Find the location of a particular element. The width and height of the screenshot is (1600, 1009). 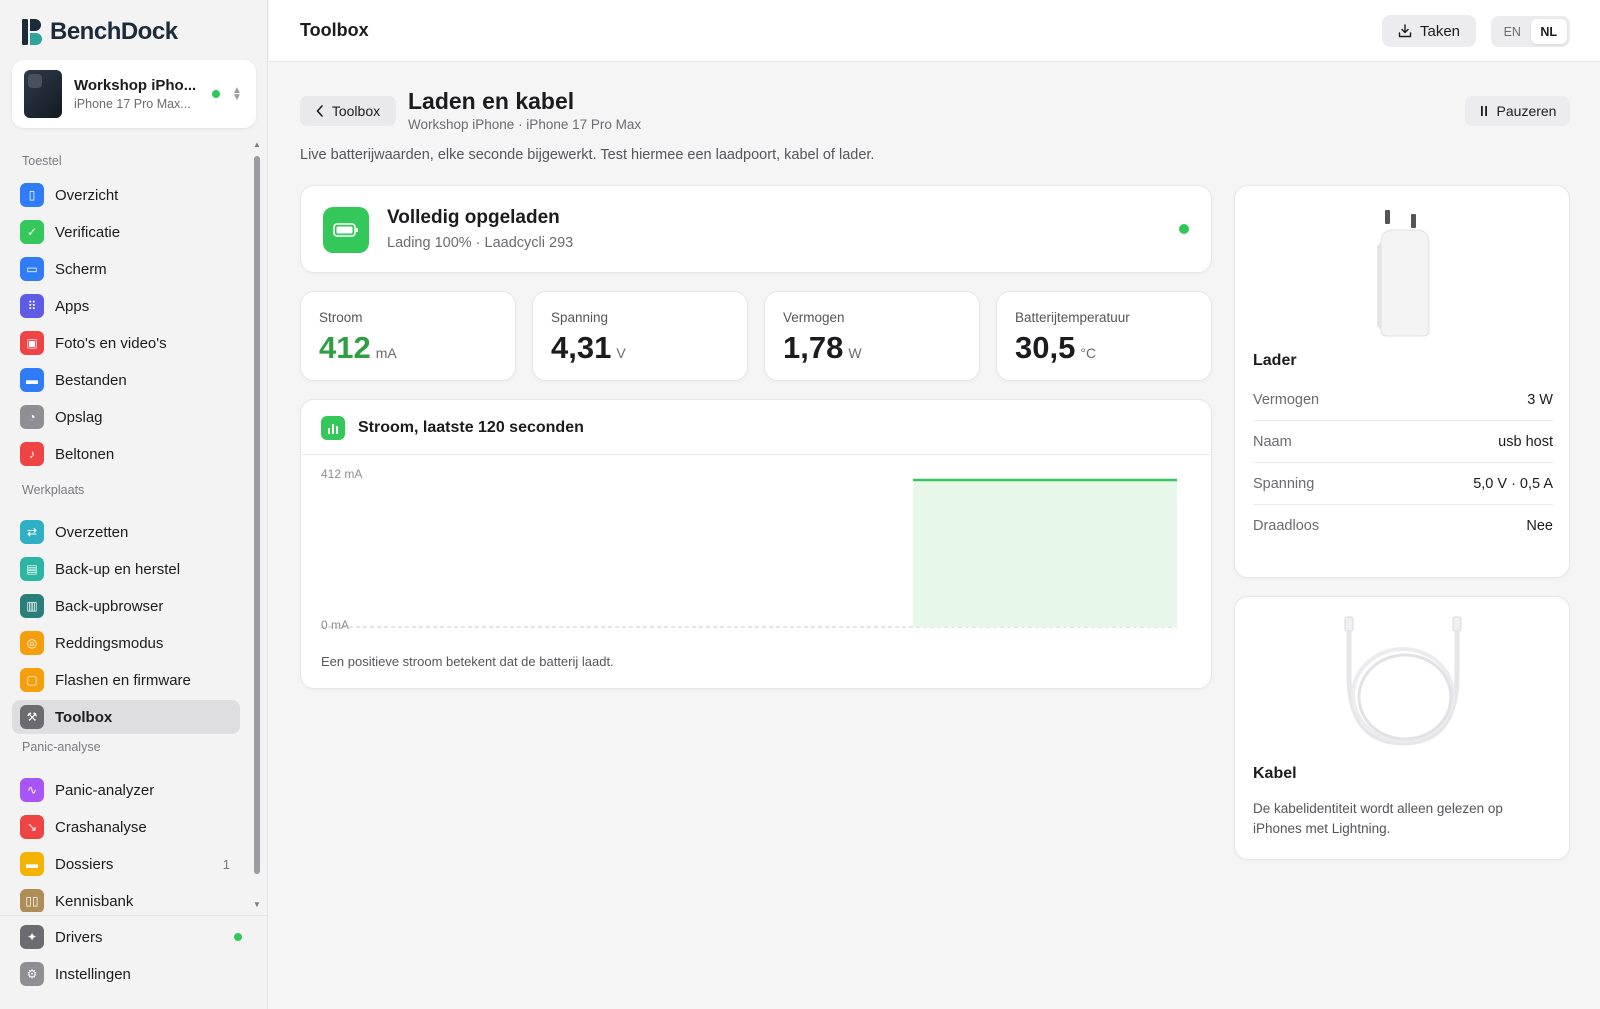

sidebar-item-instellingen: ⚙ Instellingen is located at coordinates (126, 974).